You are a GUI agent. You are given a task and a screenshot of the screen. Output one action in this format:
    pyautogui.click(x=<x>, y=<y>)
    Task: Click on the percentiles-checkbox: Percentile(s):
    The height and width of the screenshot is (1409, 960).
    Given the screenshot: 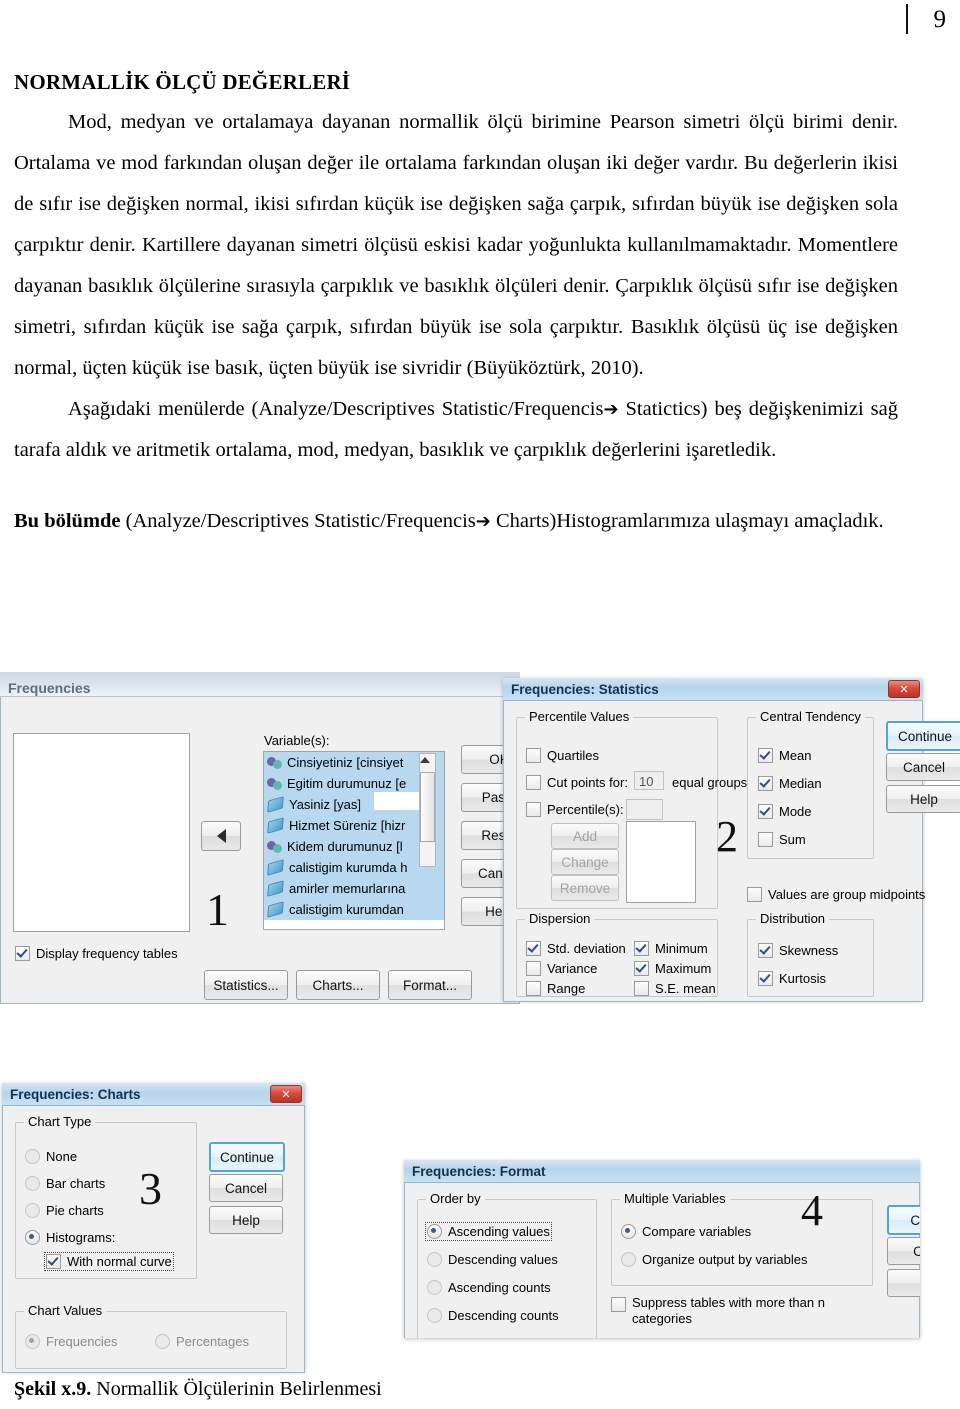 What is the action you would take?
    pyautogui.click(x=575, y=809)
    